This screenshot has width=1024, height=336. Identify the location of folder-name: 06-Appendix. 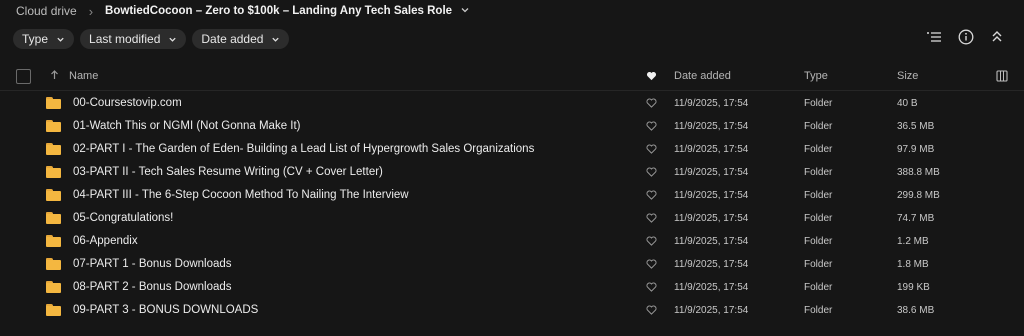
(105, 241).